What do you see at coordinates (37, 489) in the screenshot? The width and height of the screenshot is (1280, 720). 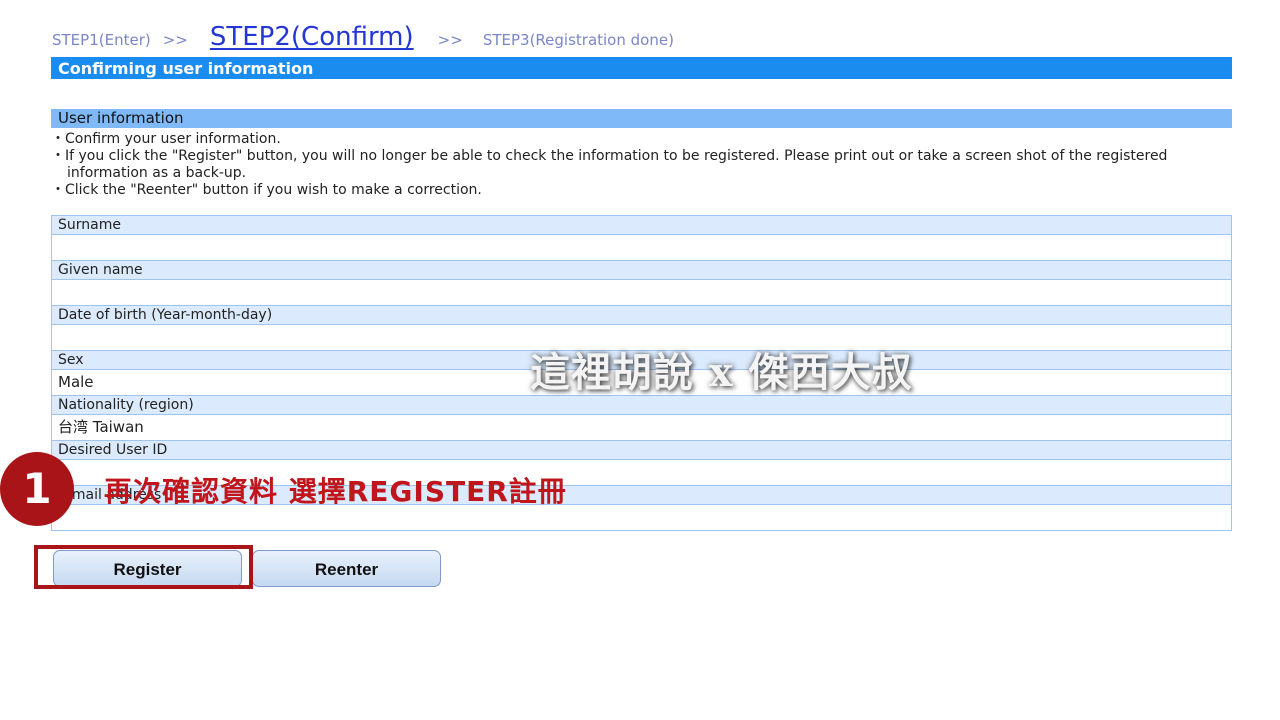 I see `step-number-badge: 1` at bounding box center [37, 489].